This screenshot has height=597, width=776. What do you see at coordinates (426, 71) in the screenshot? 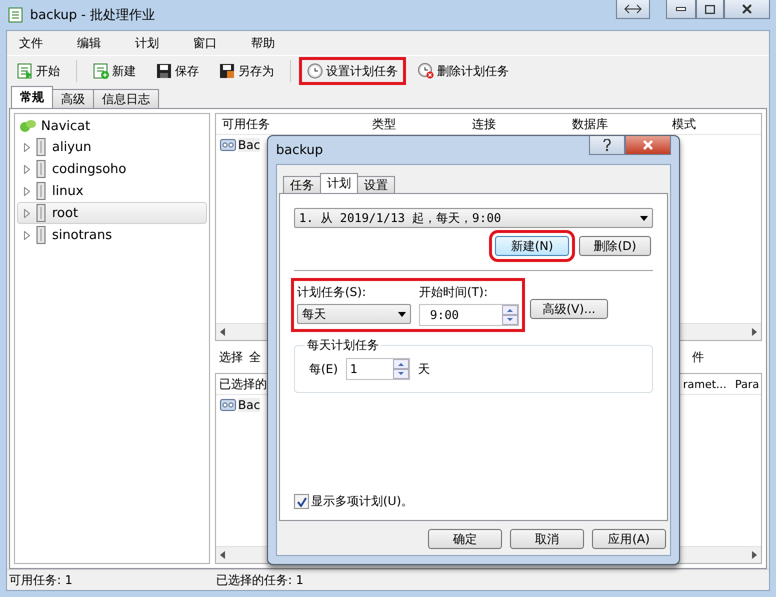
I see `clock-delete-icon` at bounding box center [426, 71].